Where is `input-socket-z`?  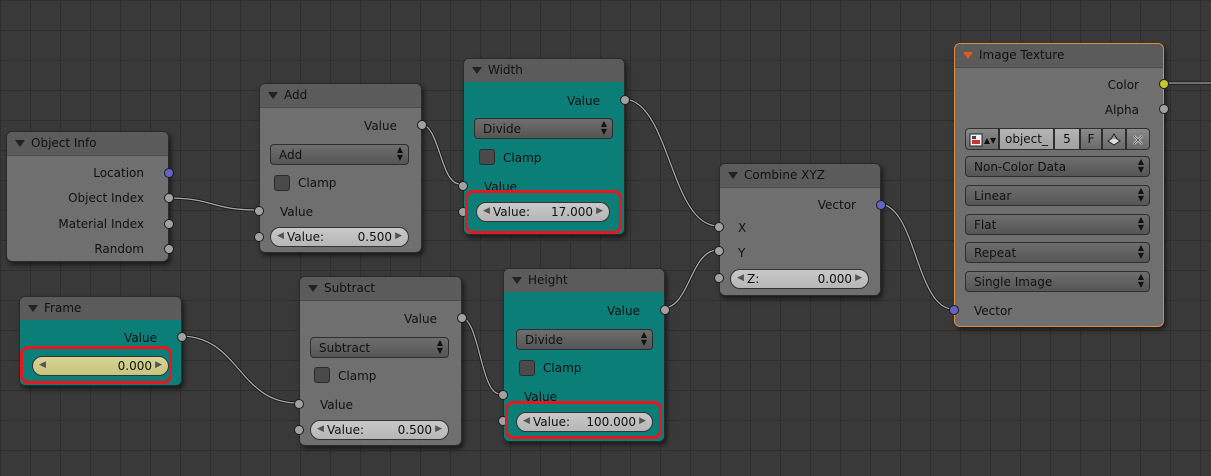 input-socket-z is located at coordinates (719, 278).